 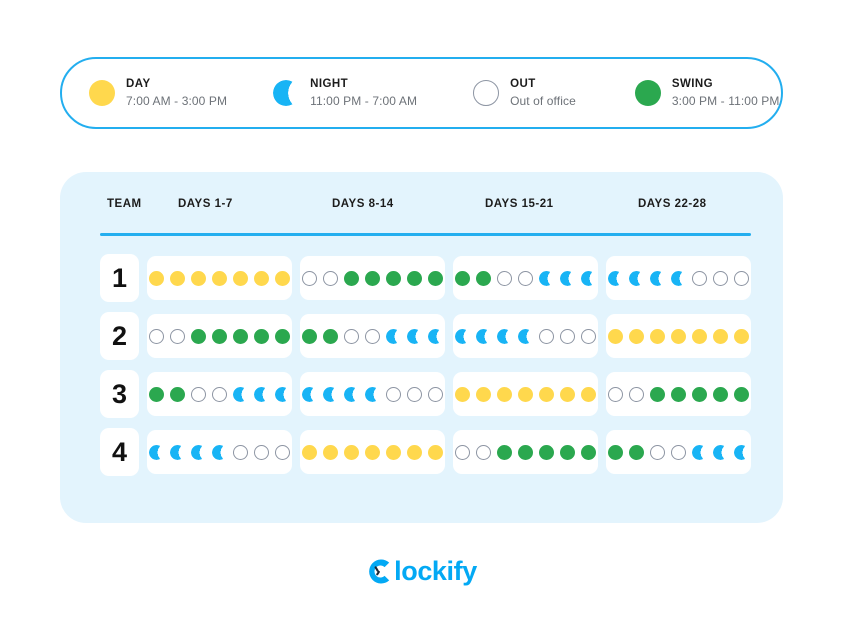 I want to click on table-row: 3, so click(x=425, y=394).